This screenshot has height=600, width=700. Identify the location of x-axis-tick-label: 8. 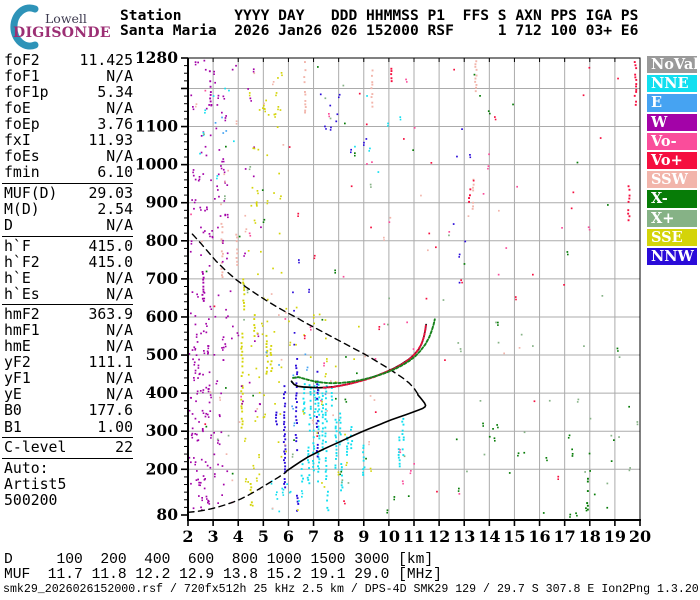
(338, 536).